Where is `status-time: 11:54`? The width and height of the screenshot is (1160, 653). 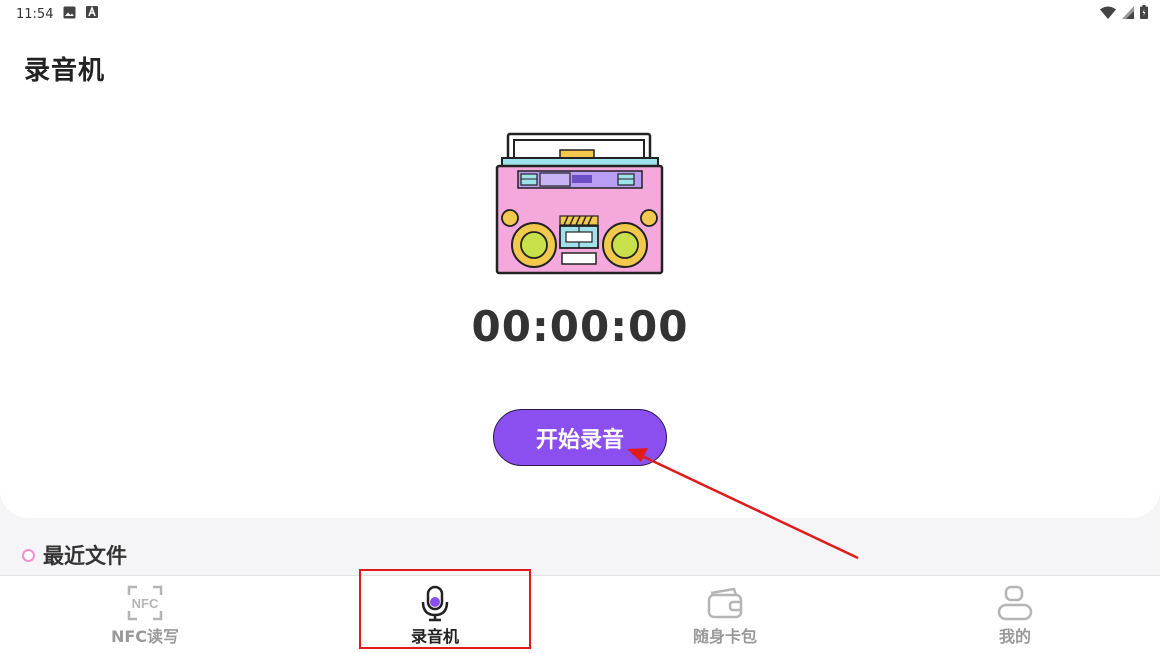
status-time: 11:54 is located at coordinates (35, 14).